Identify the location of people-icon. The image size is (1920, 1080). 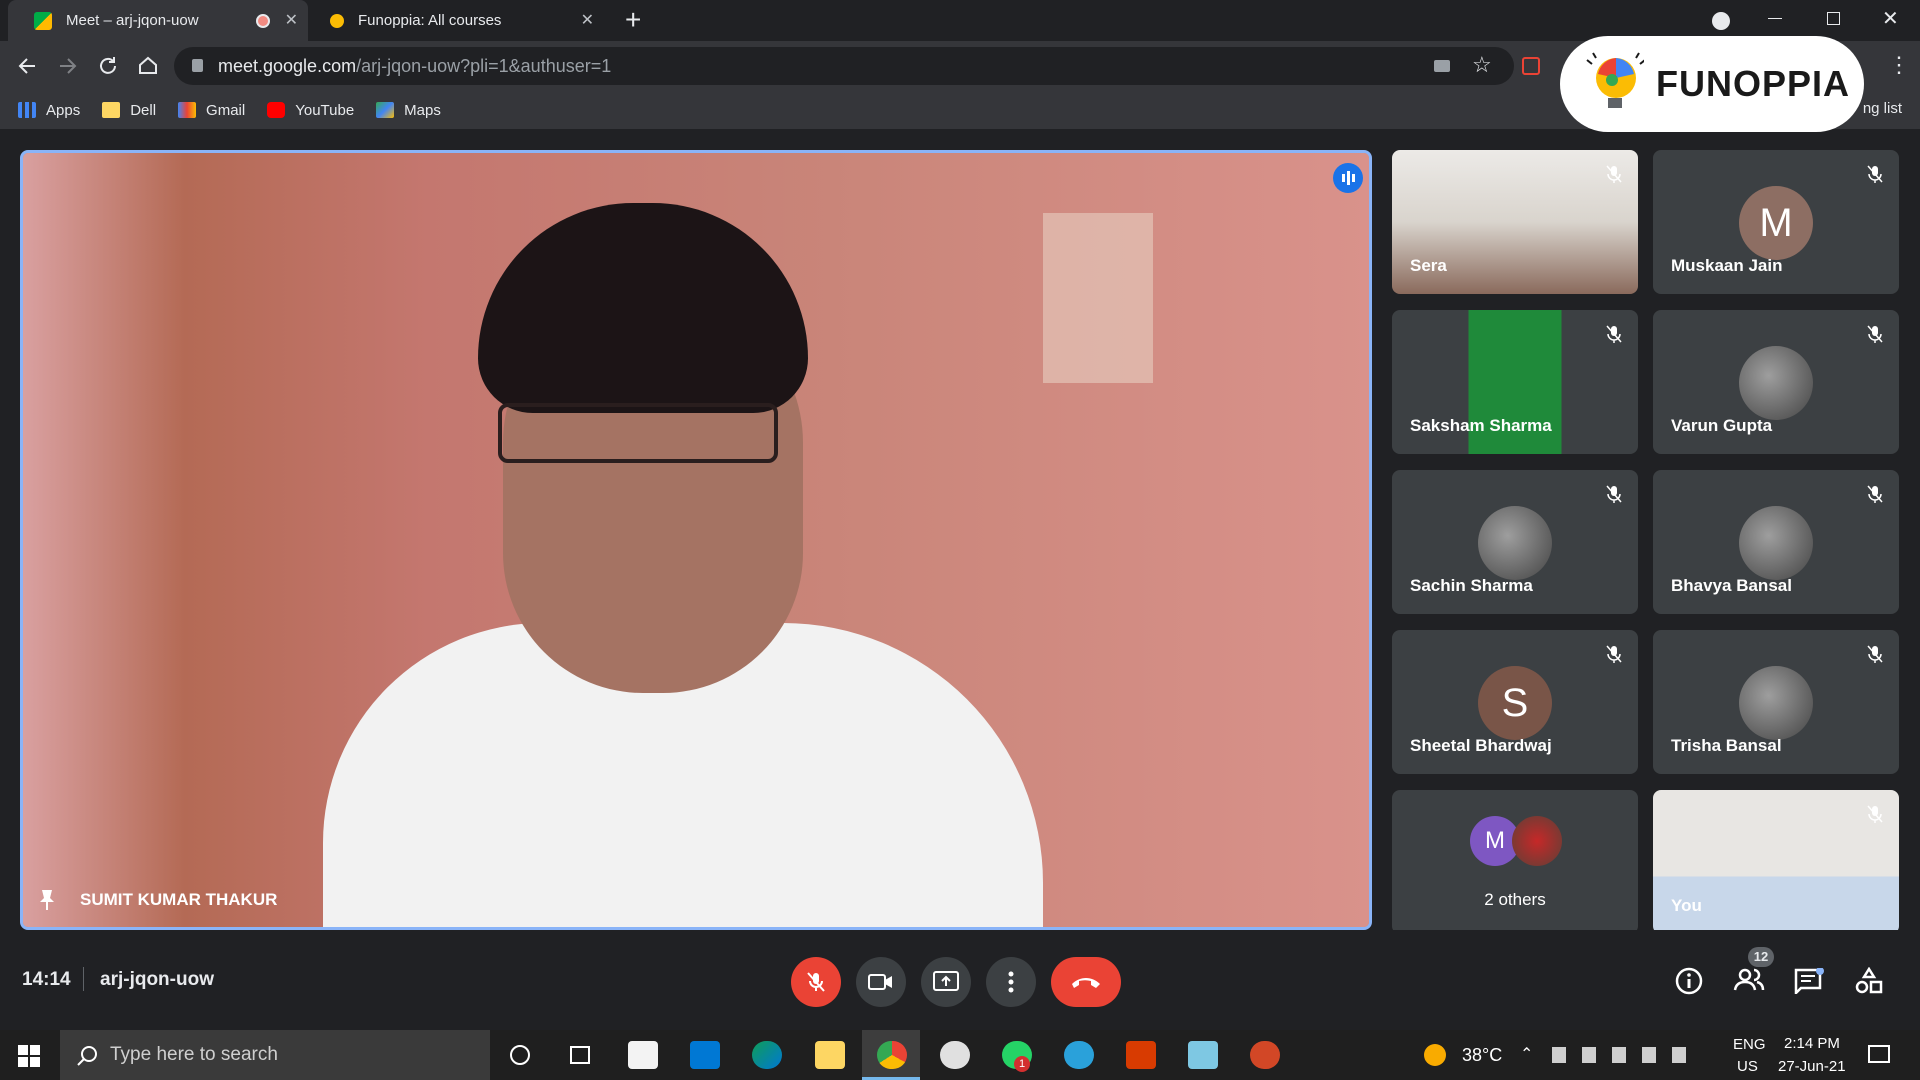
(1749, 980).